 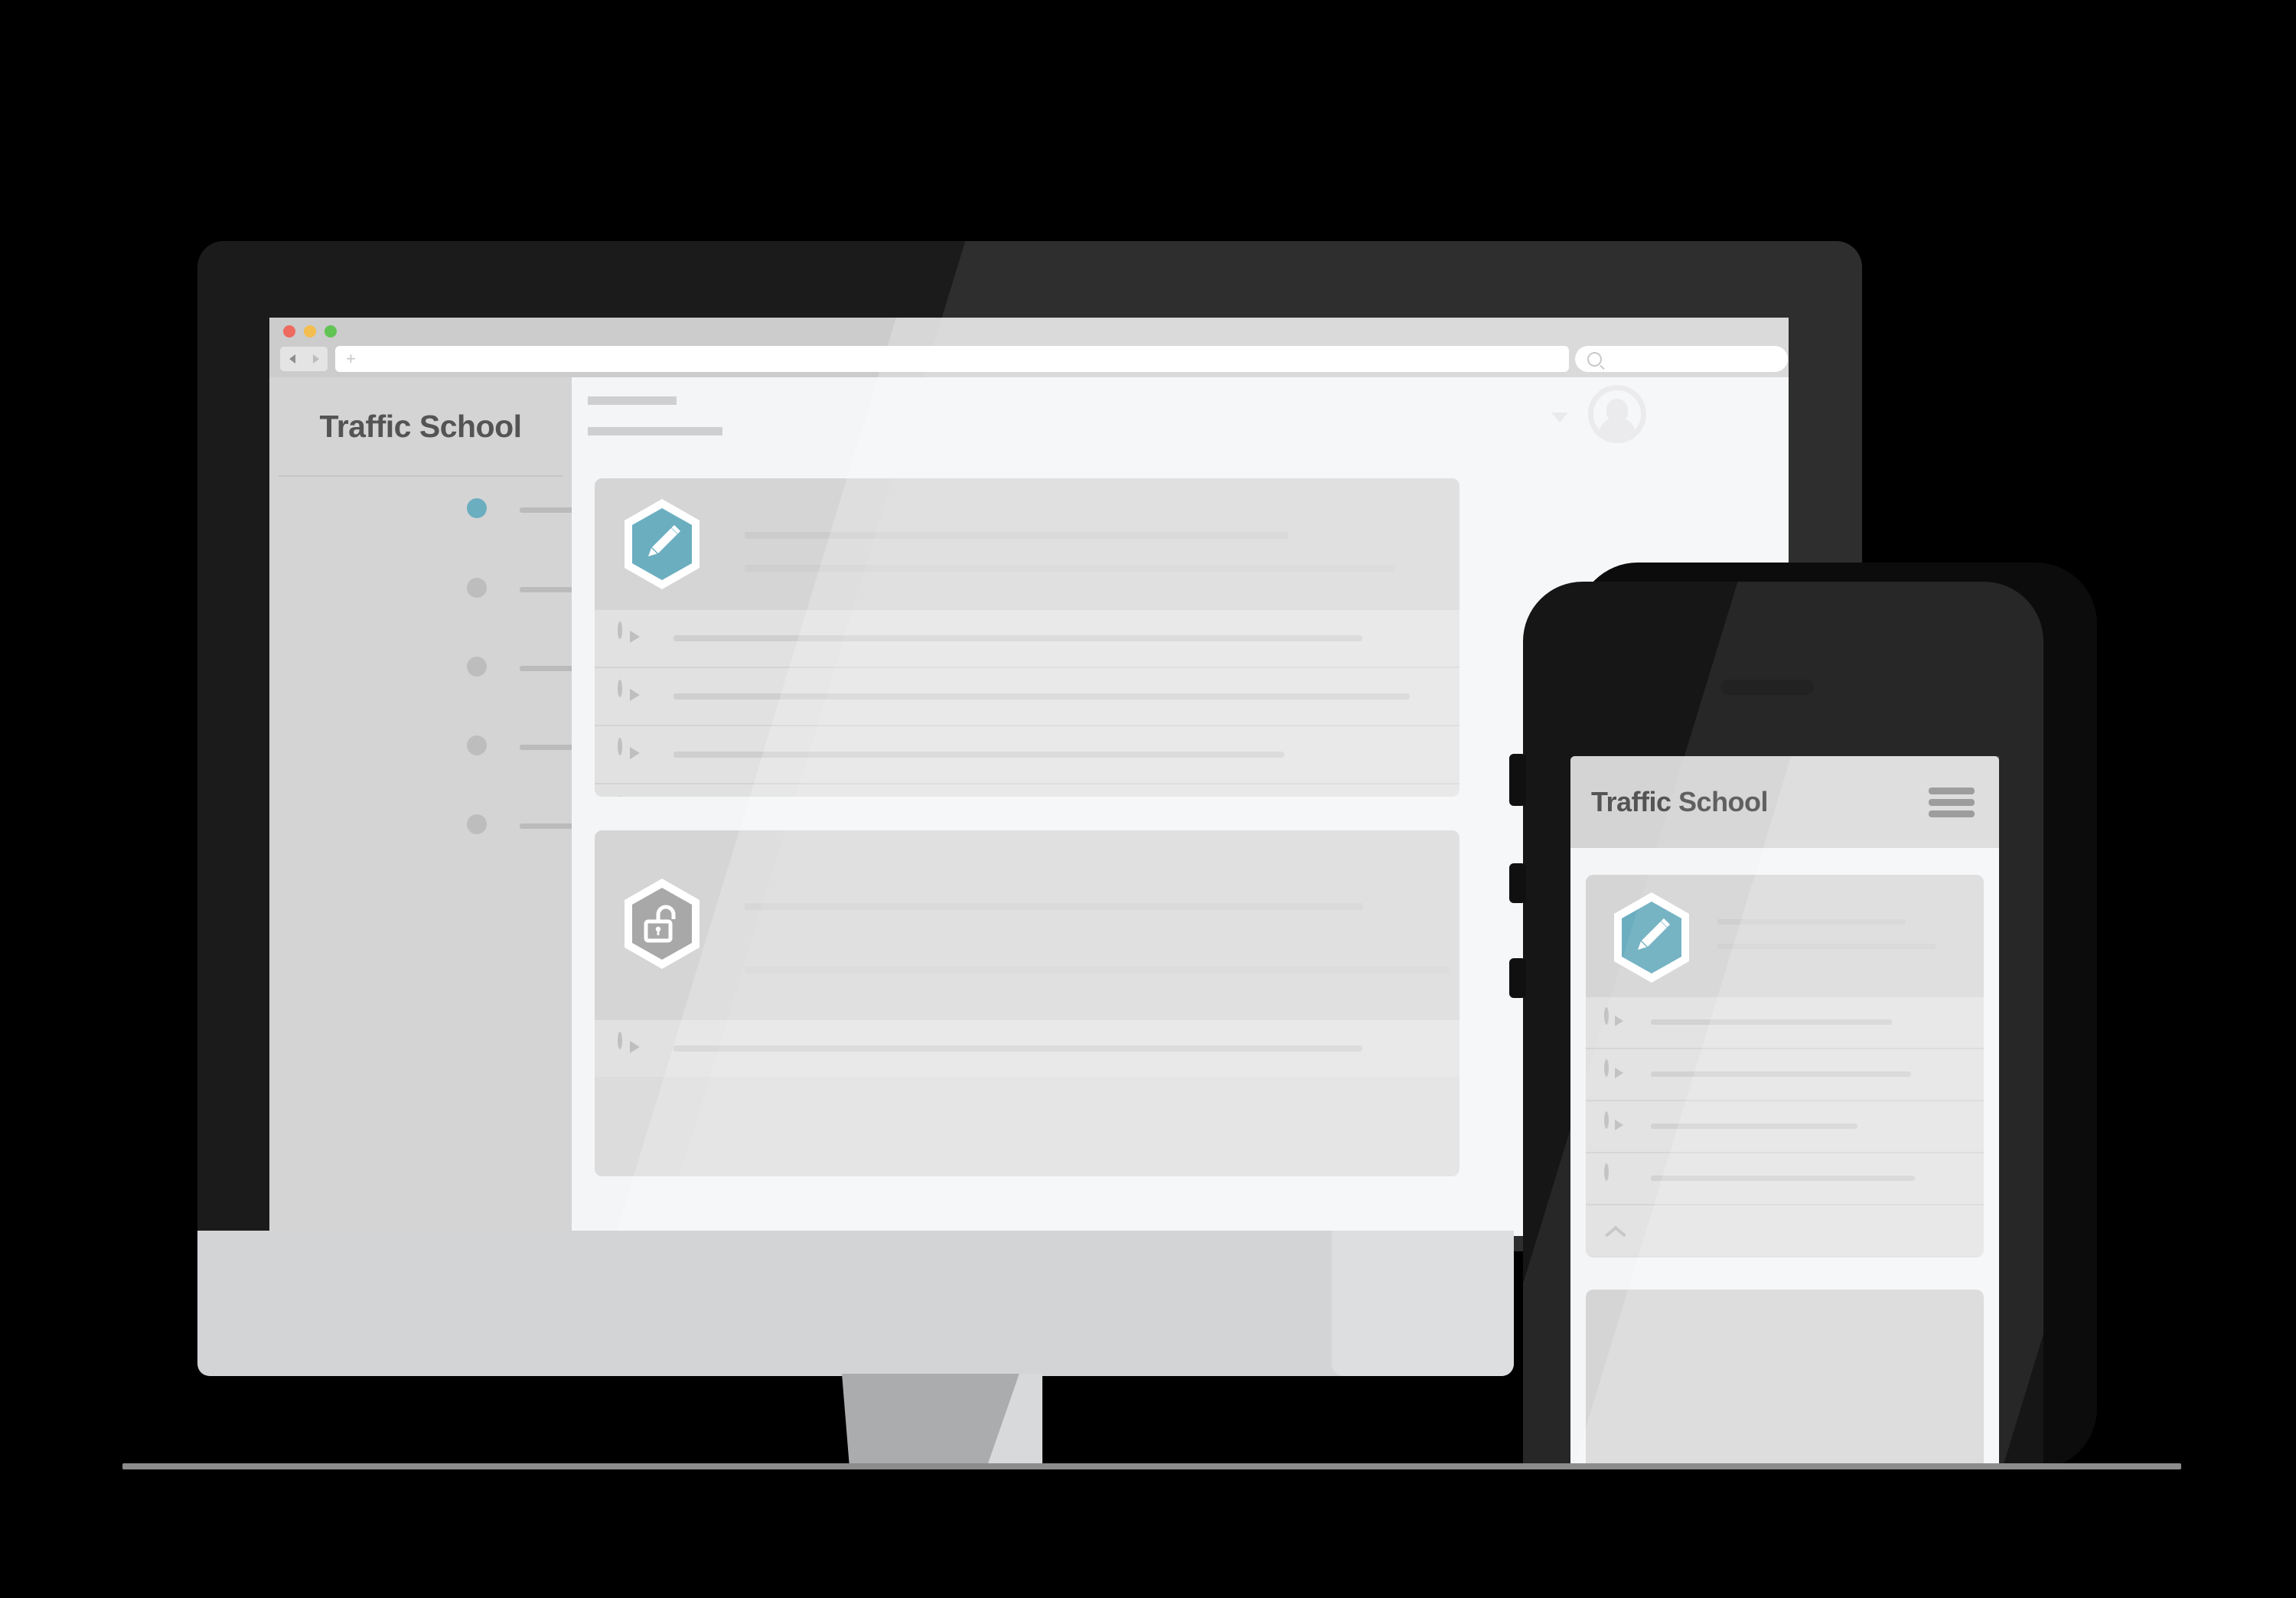 What do you see at coordinates (289, 331) in the screenshot?
I see `close-window-button` at bounding box center [289, 331].